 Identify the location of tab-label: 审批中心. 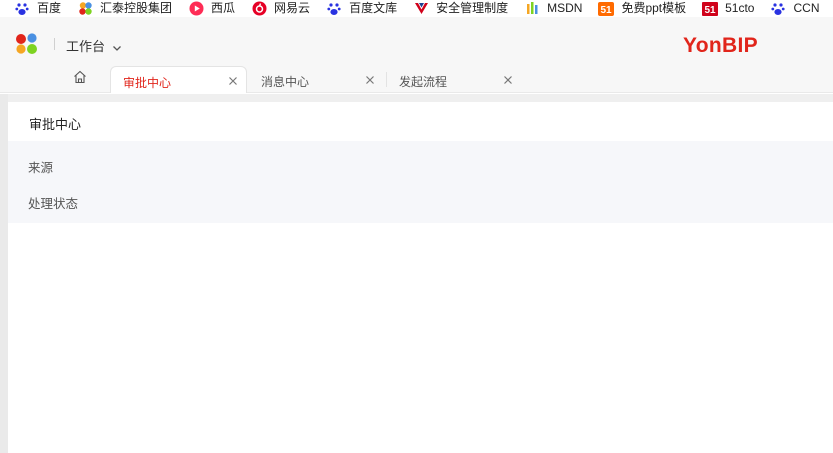
(147, 83).